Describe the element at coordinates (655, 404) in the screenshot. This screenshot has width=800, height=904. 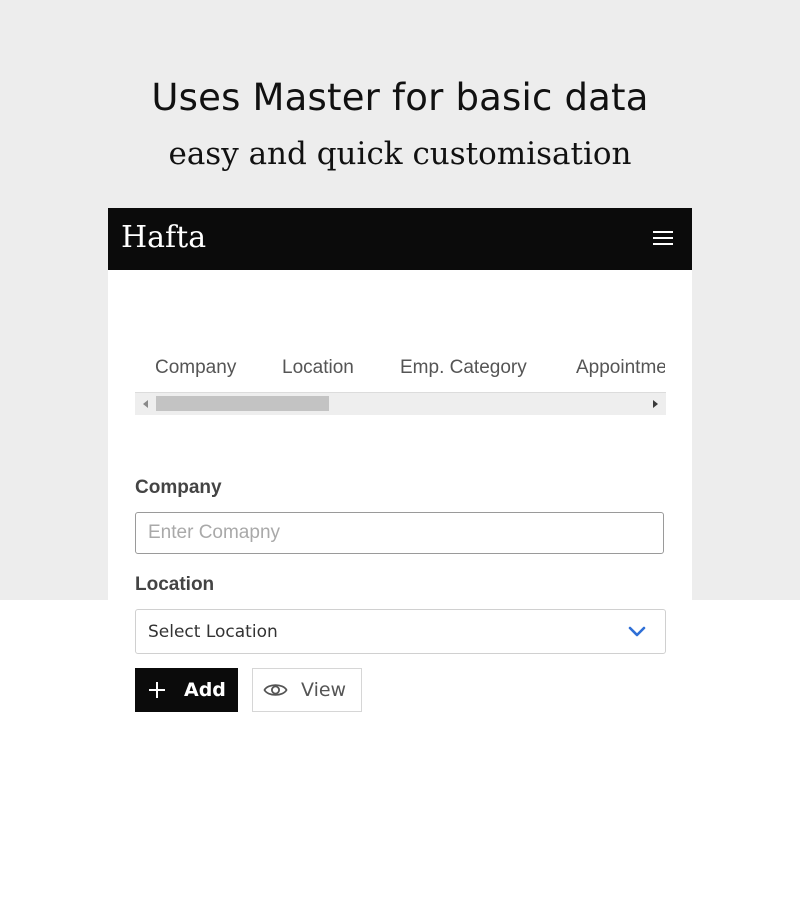
I see `scroll-right-arrow-icon` at that location.